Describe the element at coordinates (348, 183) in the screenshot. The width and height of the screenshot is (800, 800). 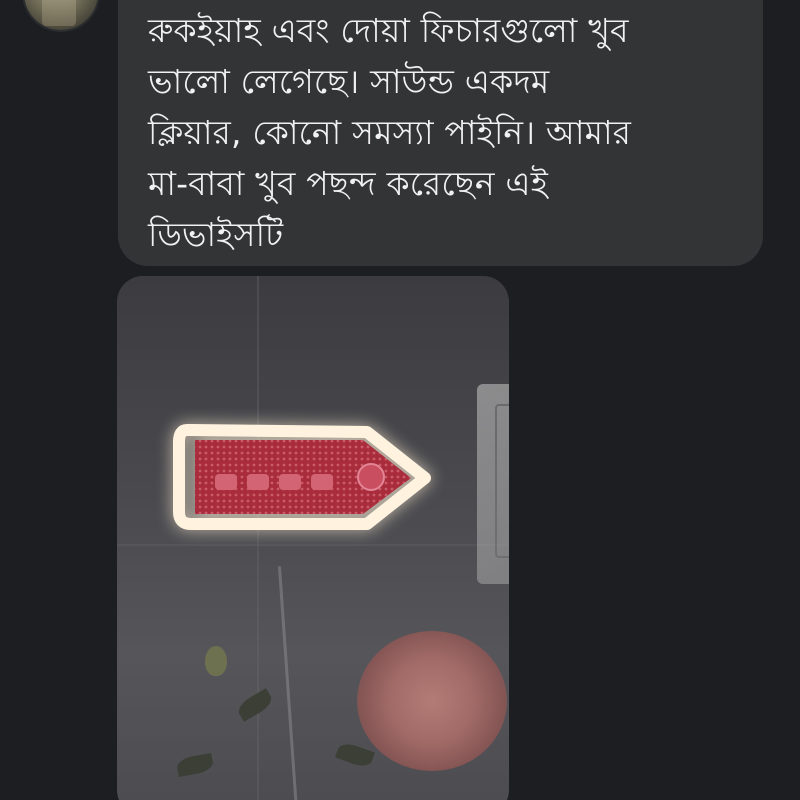
I see `message-line: মা-বাবা খুব পছন্দ করেছেন এই` at that location.